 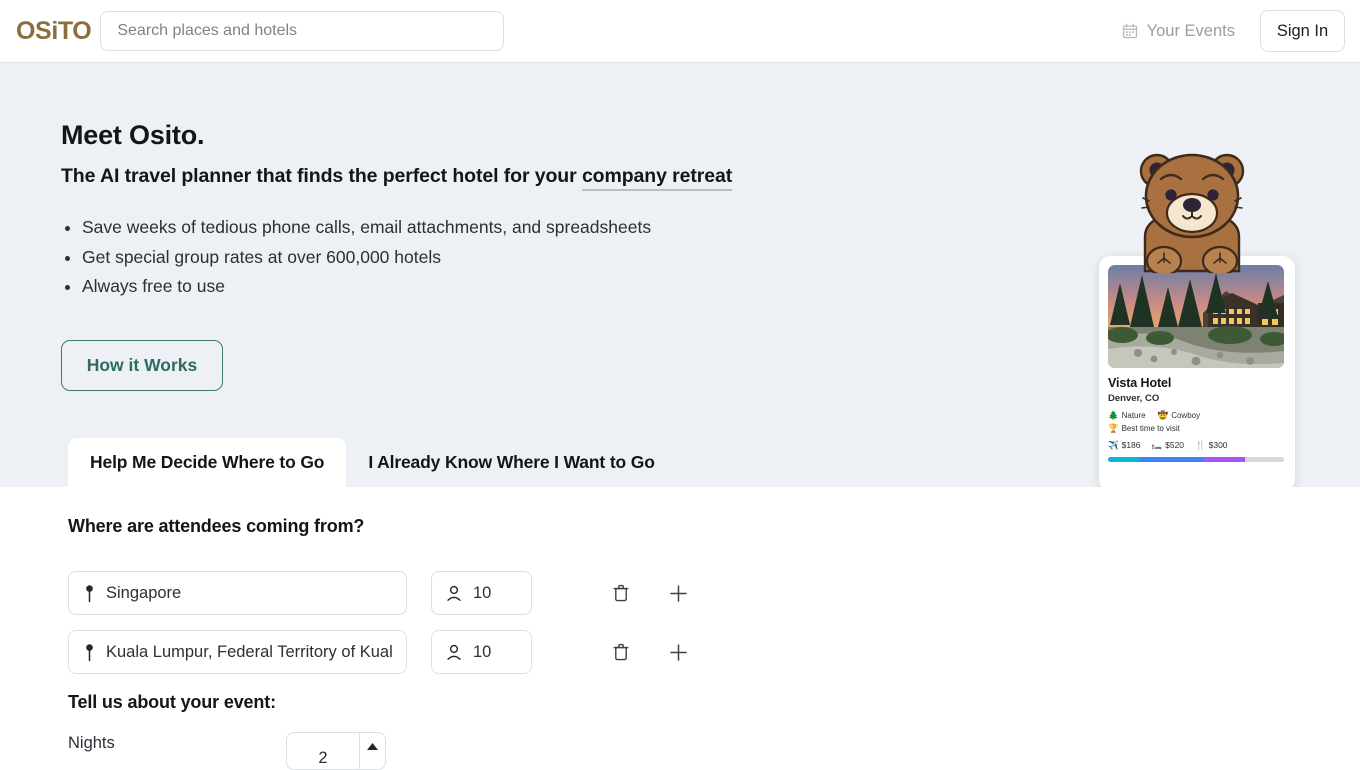 I want to click on caret-up-icon, so click(x=372, y=746).